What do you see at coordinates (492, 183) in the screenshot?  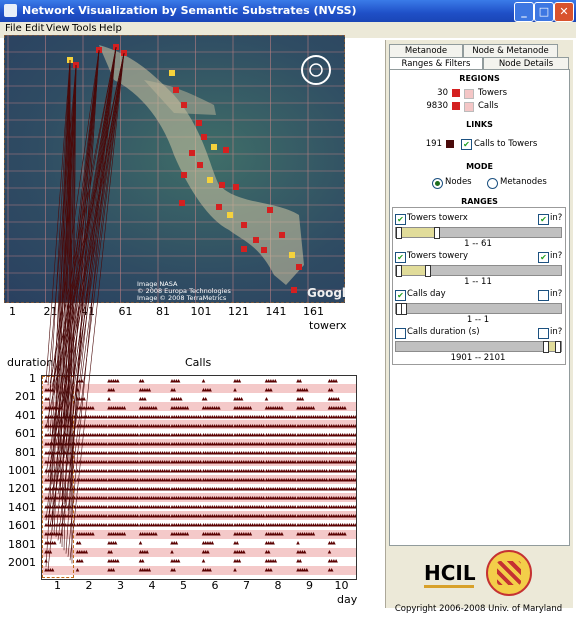 I see `mode-metanodes-radio` at bounding box center [492, 183].